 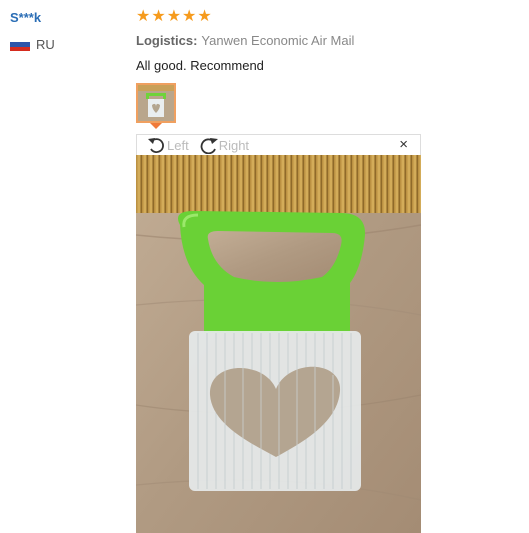 What do you see at coordinates (32, 44) in the screenshot?
I see `reviewer-country: RU` at bounding box center [32, 44].